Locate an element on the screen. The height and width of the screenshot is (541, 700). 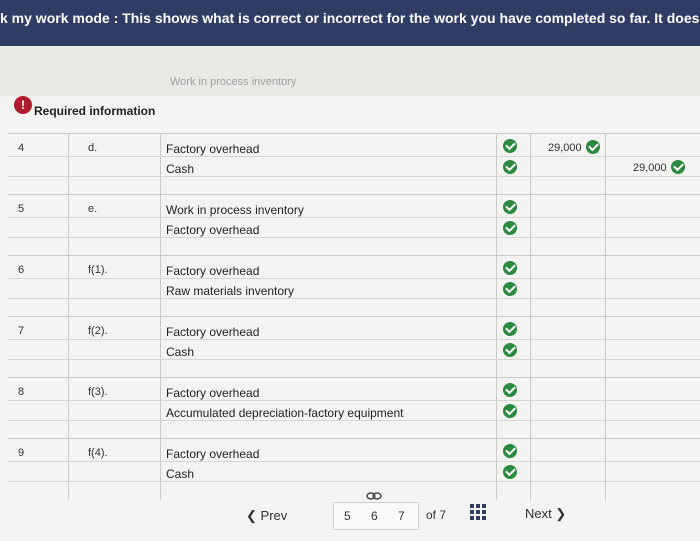
transaction-number: 9 is located at coordinates (21, 453).